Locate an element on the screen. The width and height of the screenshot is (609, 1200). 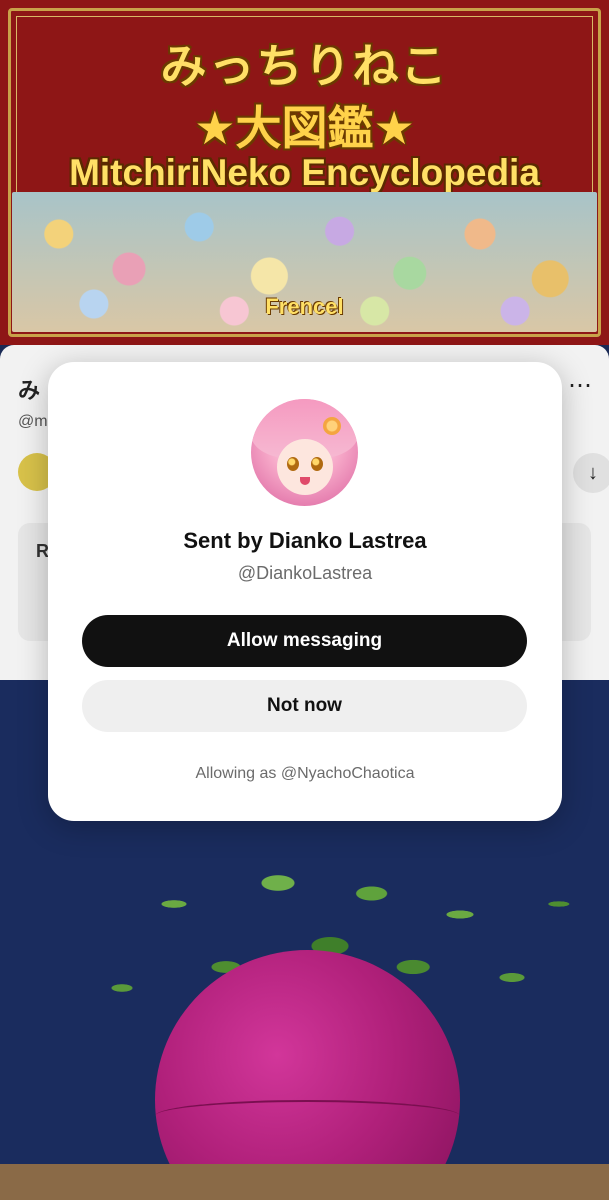
sender-avatar is located at coordinates (304, 452).